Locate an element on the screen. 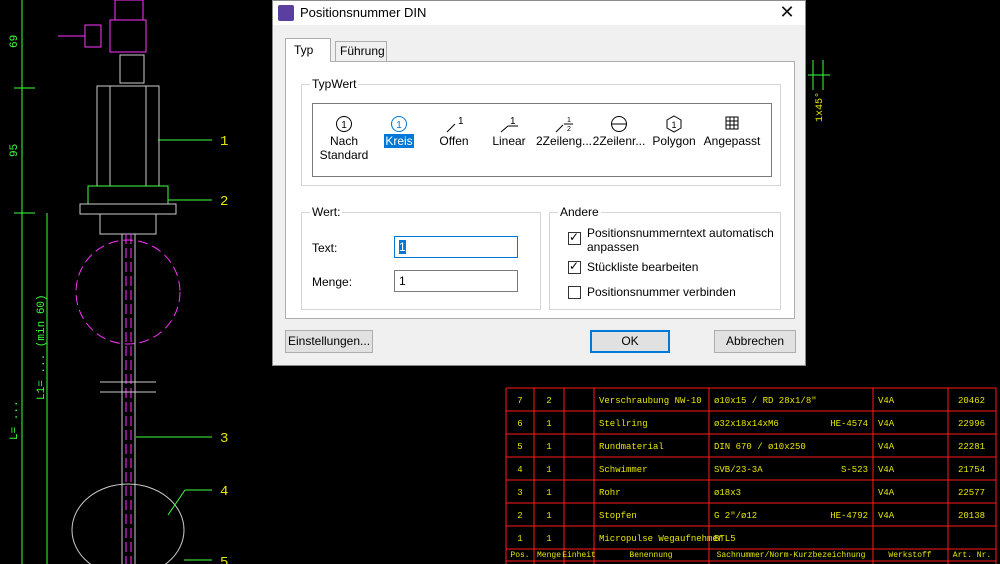  two-line-fraction-icon: 12 is located at coordinates (564, 125).